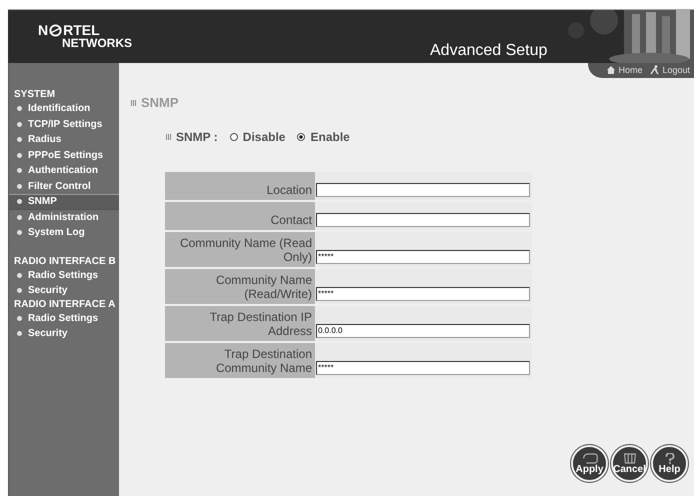 Image resolution: width=694 pixels, height=496 pixels. I want to click on field-label: SNMP :, so click(197, 137).